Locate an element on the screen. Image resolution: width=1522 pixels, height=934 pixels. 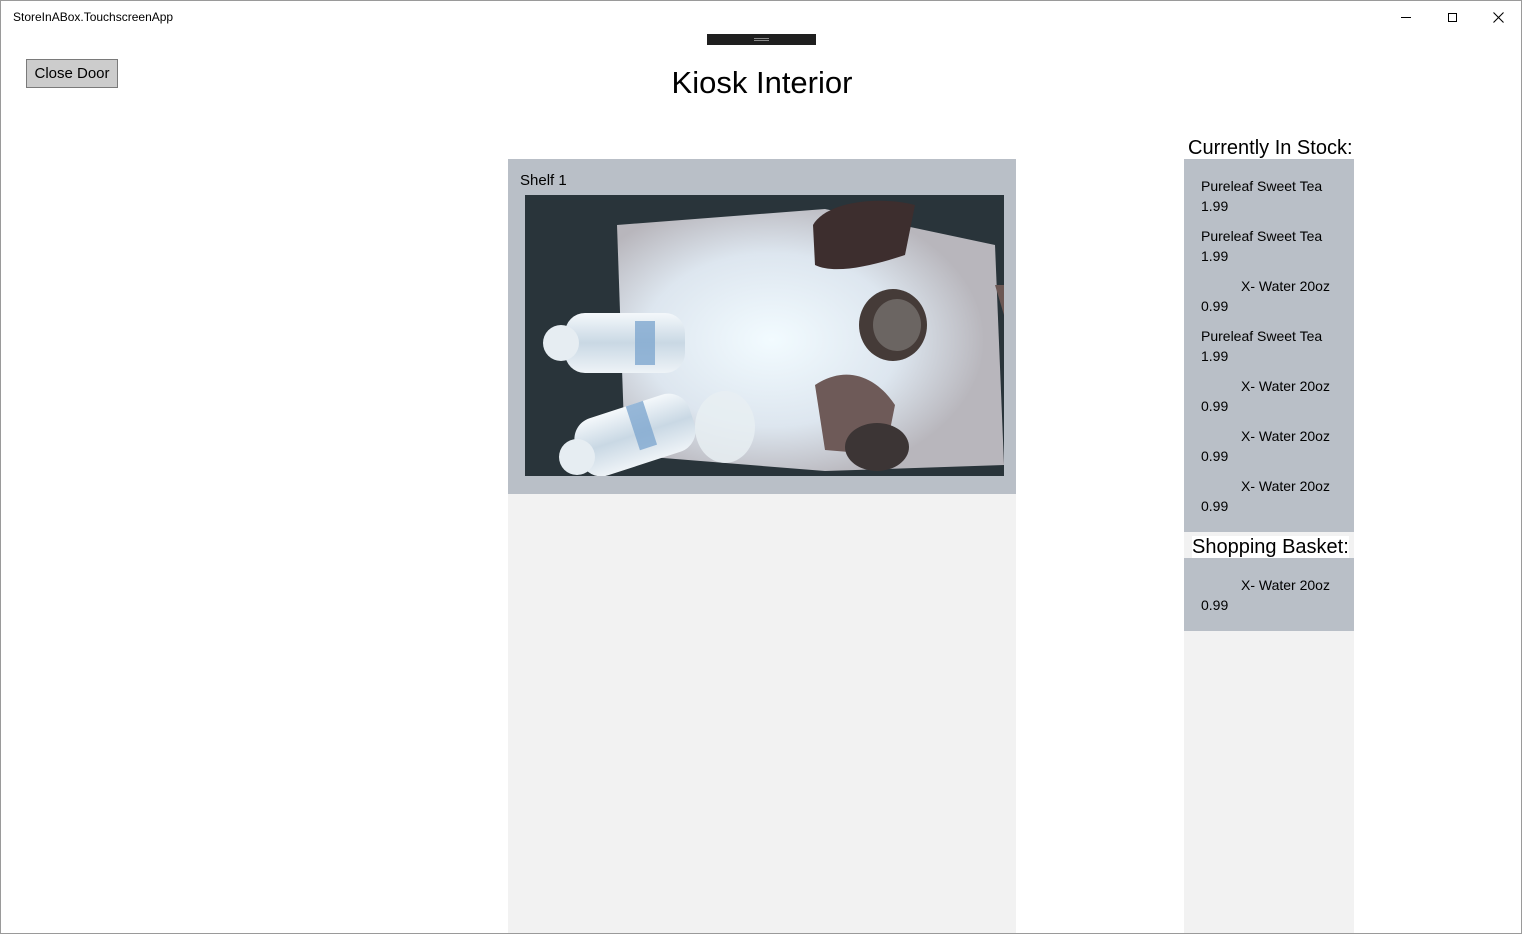
drag-handle is located at coordinates (761, 39).